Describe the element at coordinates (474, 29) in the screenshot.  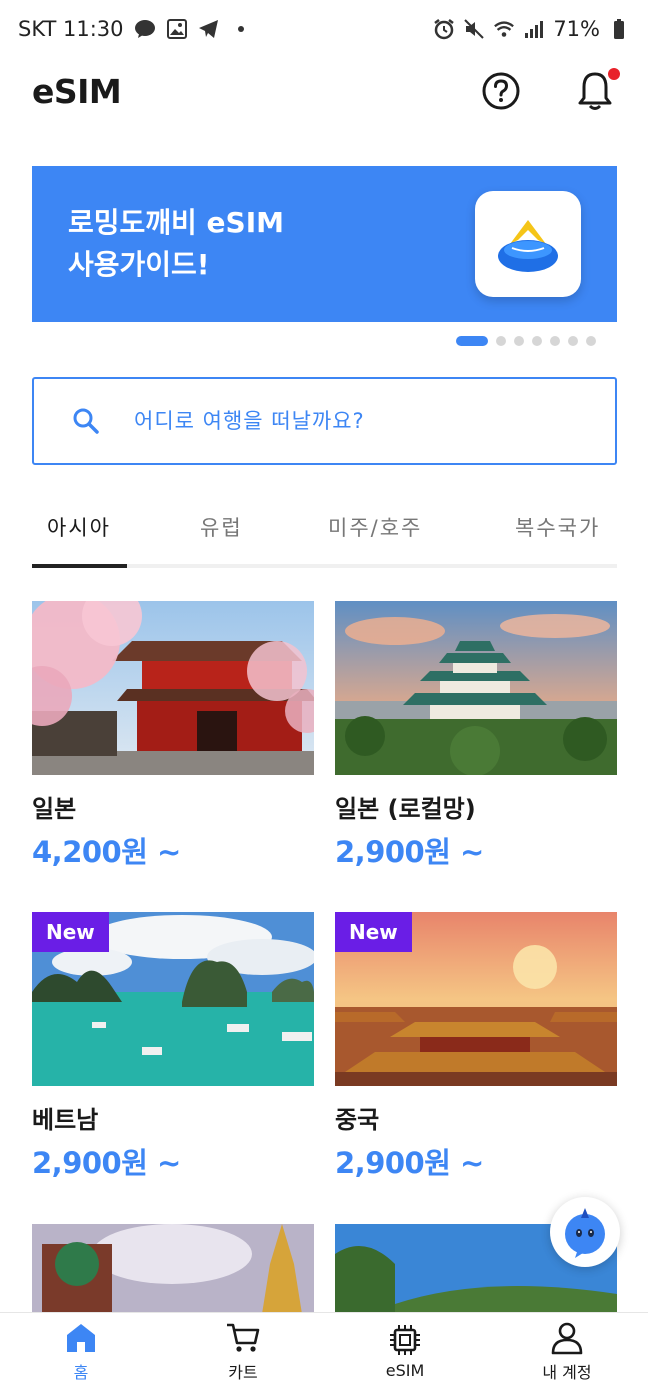
I see `mute-icon` at that location.